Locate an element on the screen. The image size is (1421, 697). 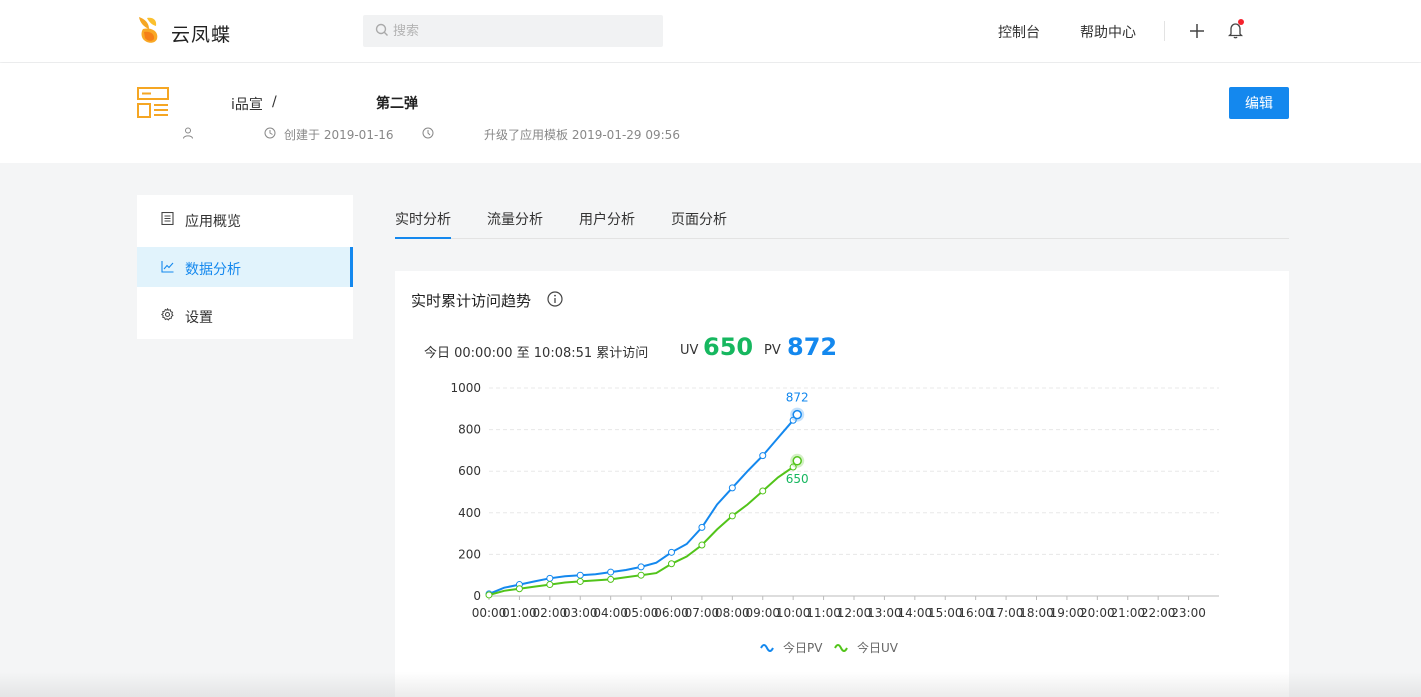
x-tick-label: 05:00 is located at coordinates (641, 613).